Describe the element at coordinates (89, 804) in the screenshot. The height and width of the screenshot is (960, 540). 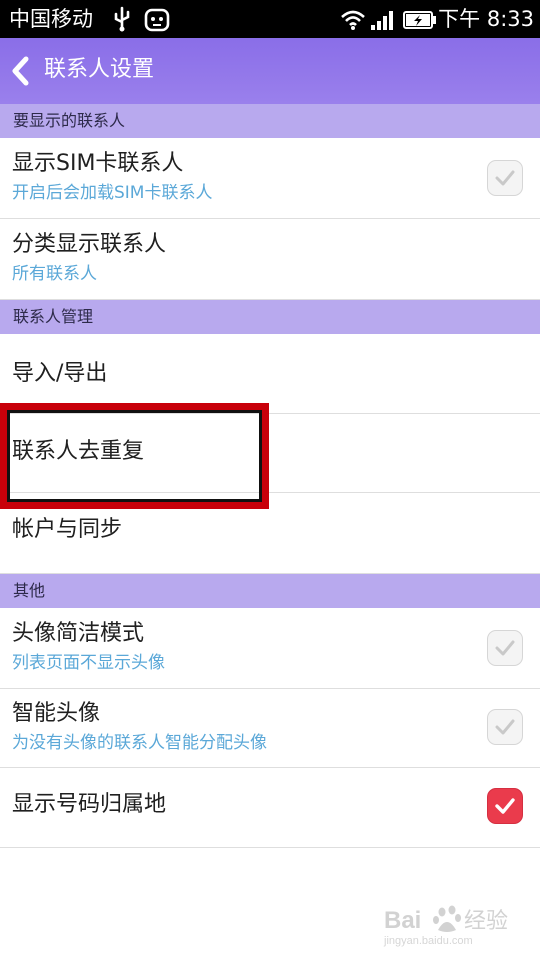
I see `setting-title: 显示号码归属地` at that location.